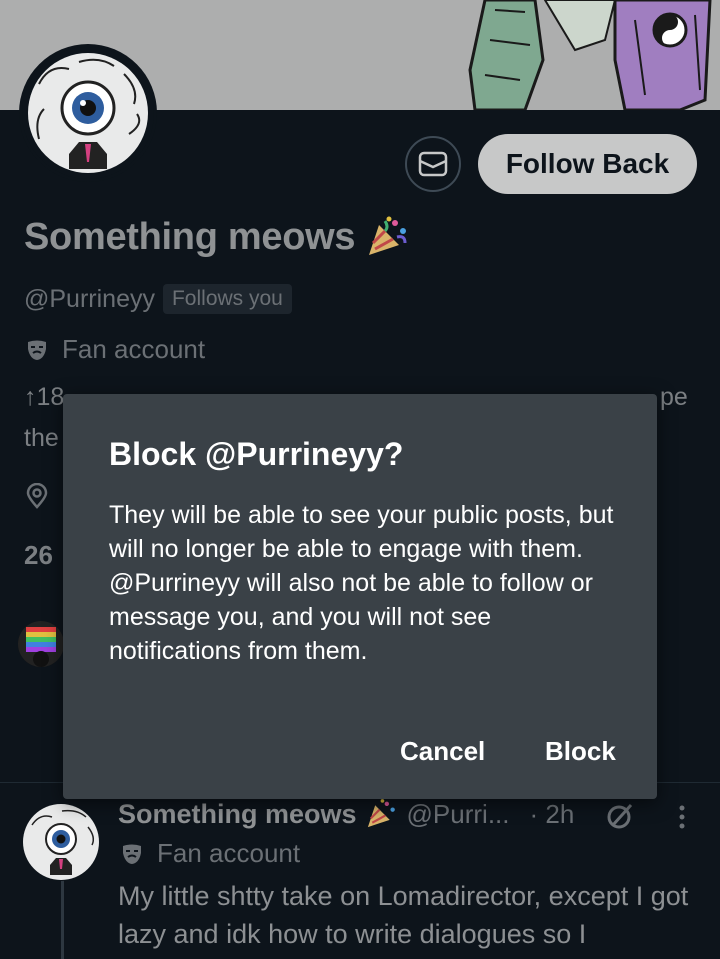  I want to click on post-header: Something meows @Purri... · 2h, so click(346, 814).